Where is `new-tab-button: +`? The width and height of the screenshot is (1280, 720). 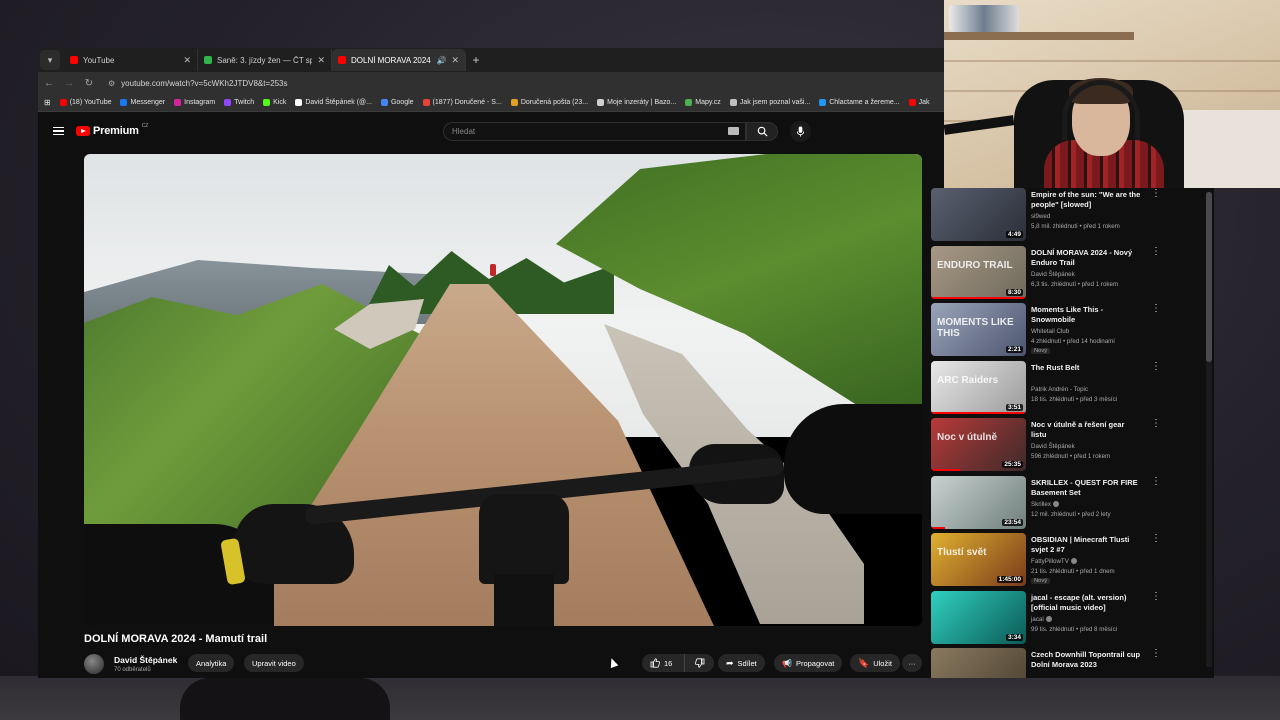 new-tab-button: + is located at coordinates (476, 60).